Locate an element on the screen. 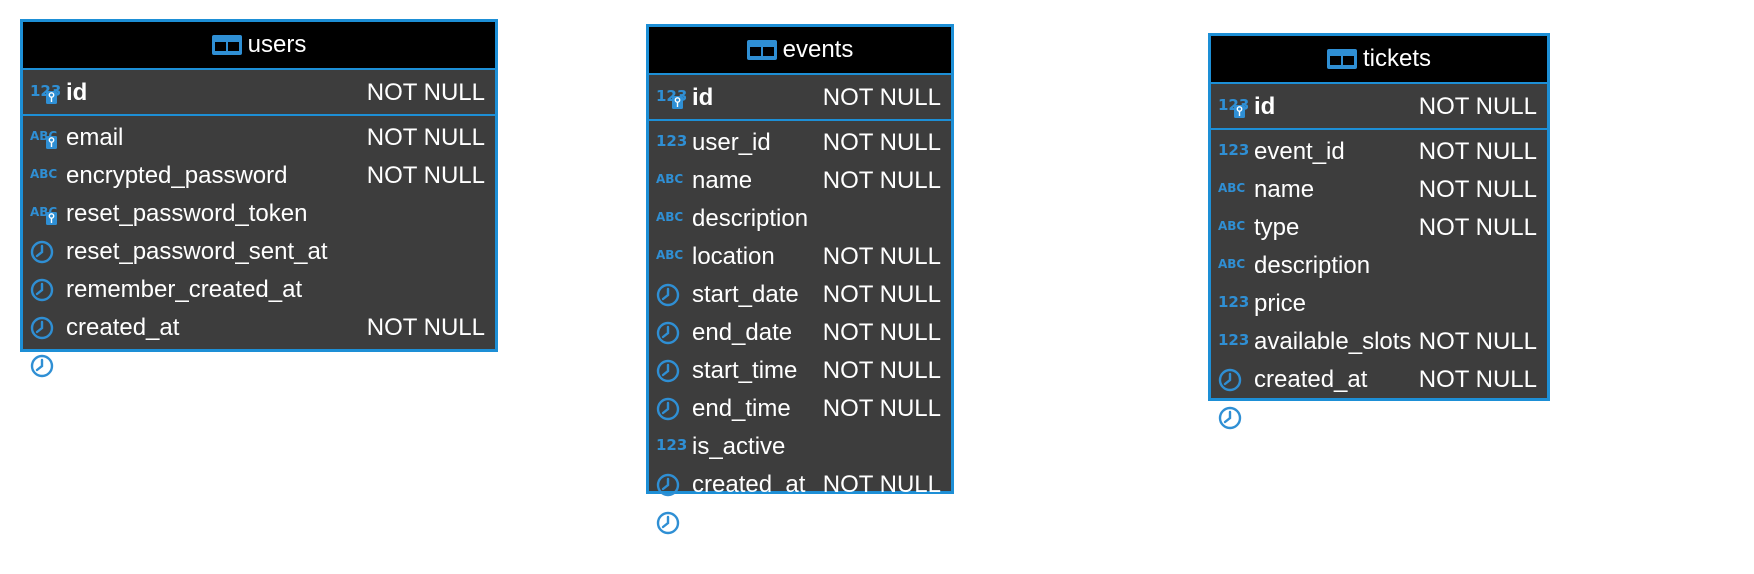 This screenshot has height=574, width=1754. column-row: 123 is_active is located at coordinates (800, 447).